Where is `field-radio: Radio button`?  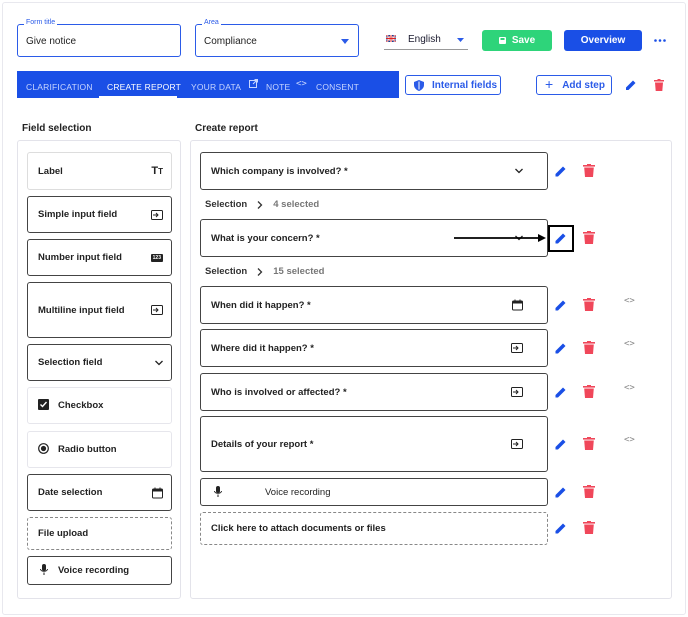 field-radio: Radio button is located at coordinates (99, 449).